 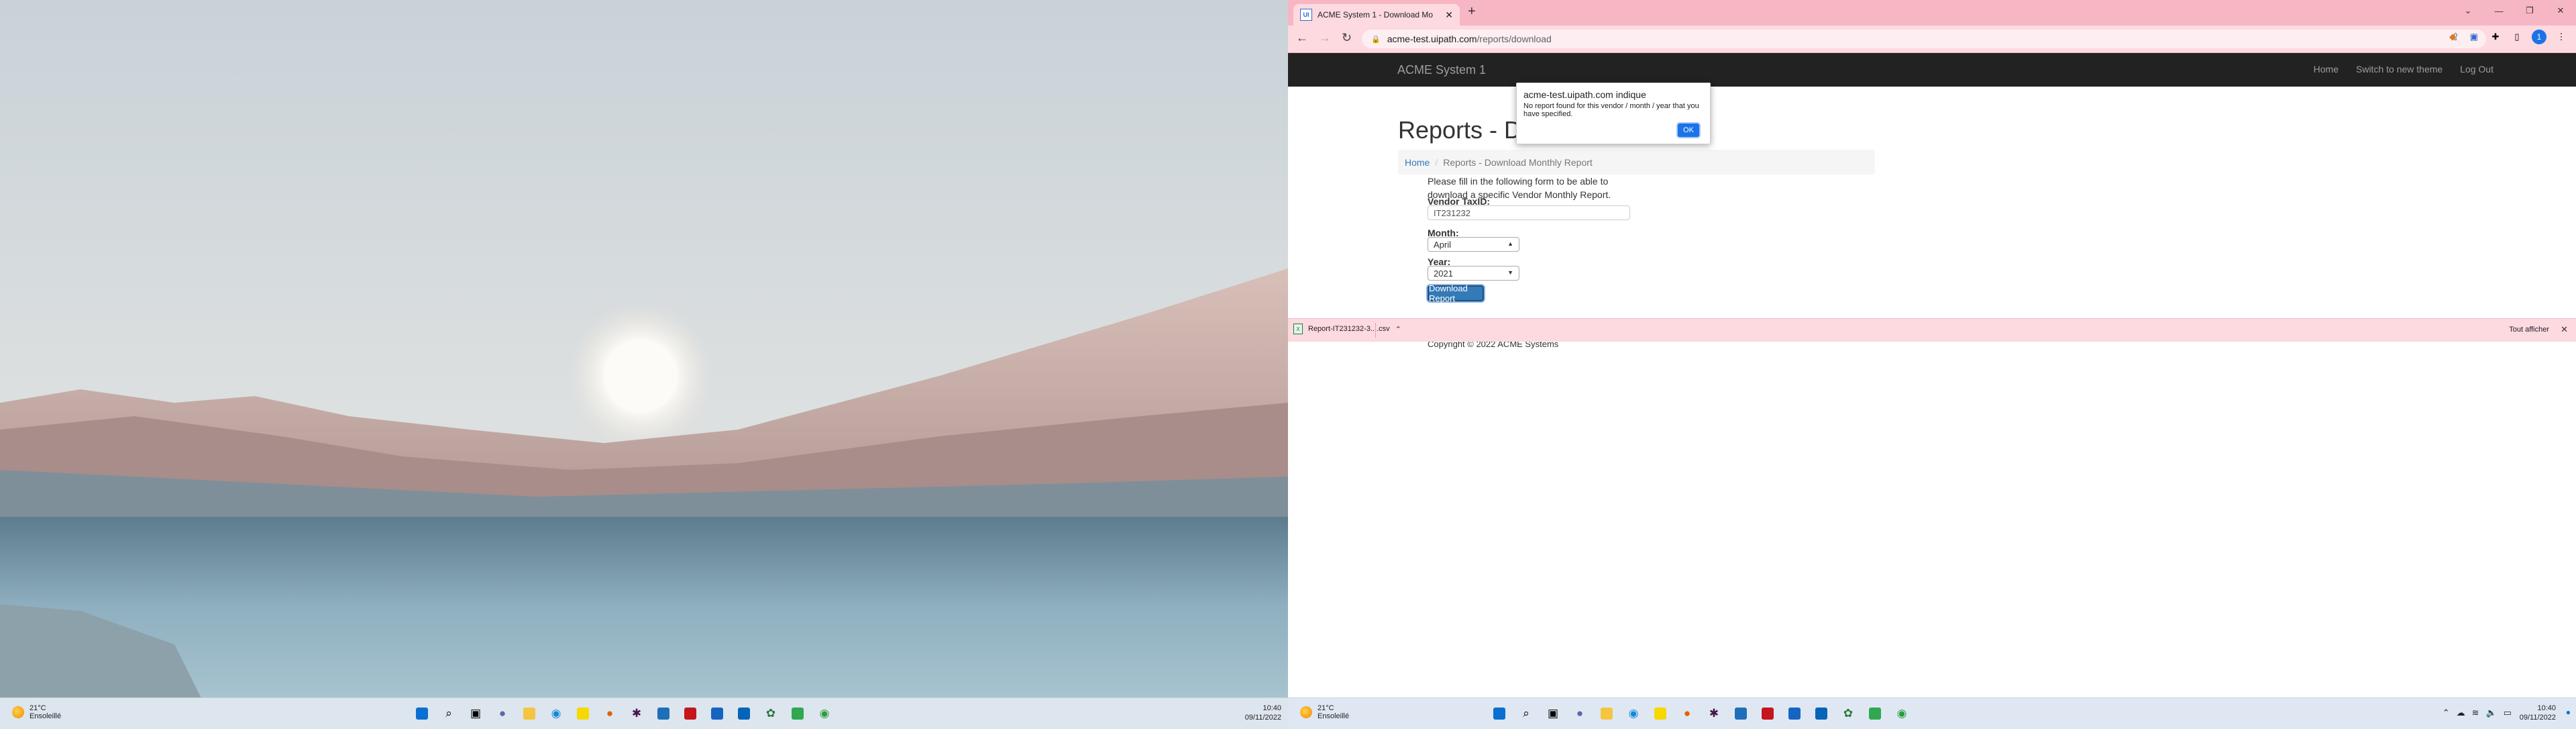 I want to click on right-taskbar-apps: ⌕ ▣ ● ◉ ● ✱ ✿ ◉, so click(x=1700, y=713).